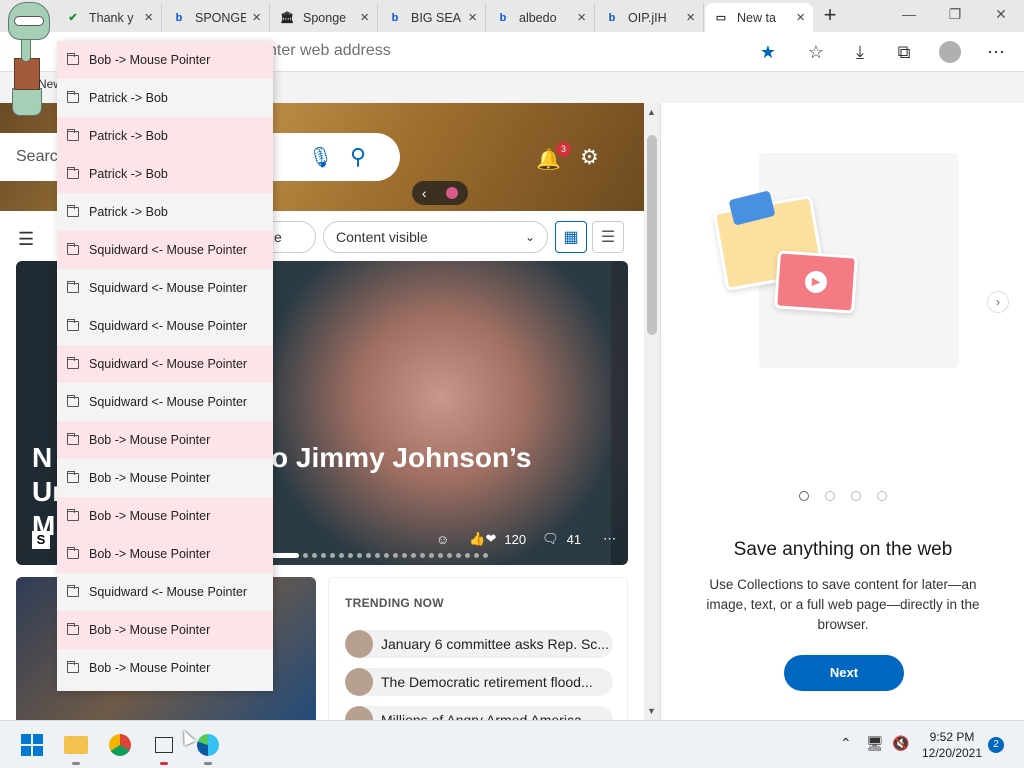  Describe the element at coordinates (324, 17) in the screenshot. I see `tab: 🏛 Sponge ×` at that location.